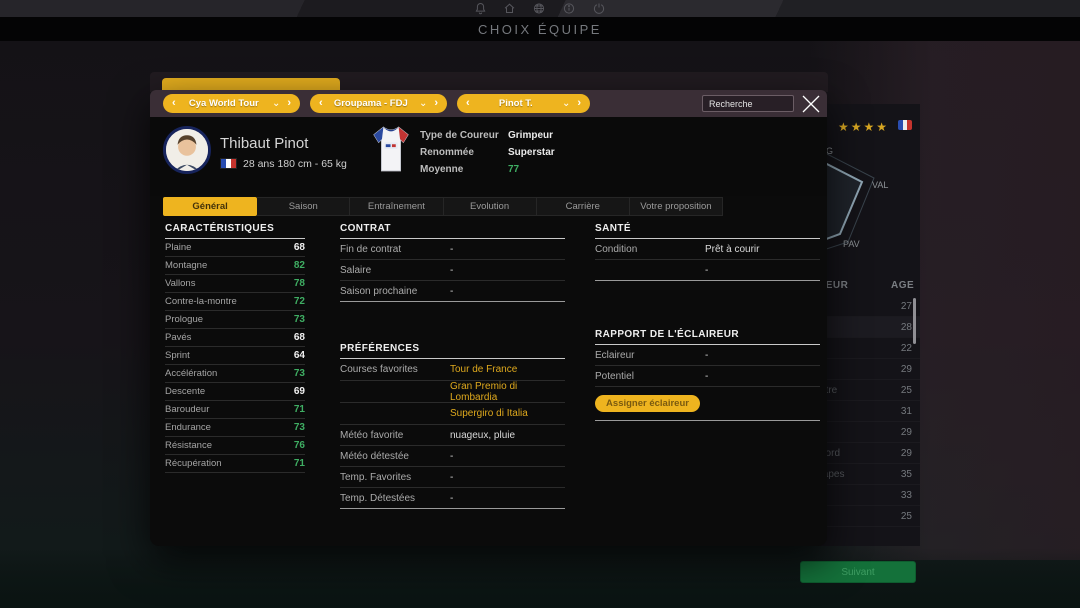  What do you see at coordinates (452, 435) in the screenshot?
I see `preference-row: Météo favorite nuageux, pluie` at bounding box center [452, 435].